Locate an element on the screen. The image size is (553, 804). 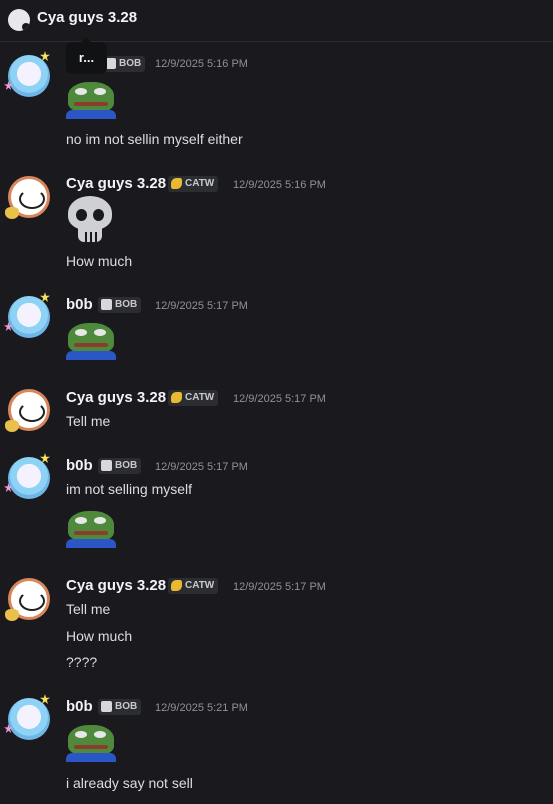
message: b0b BOB 12/9/2025 5:17 PM is located at coordinates (276, 328).